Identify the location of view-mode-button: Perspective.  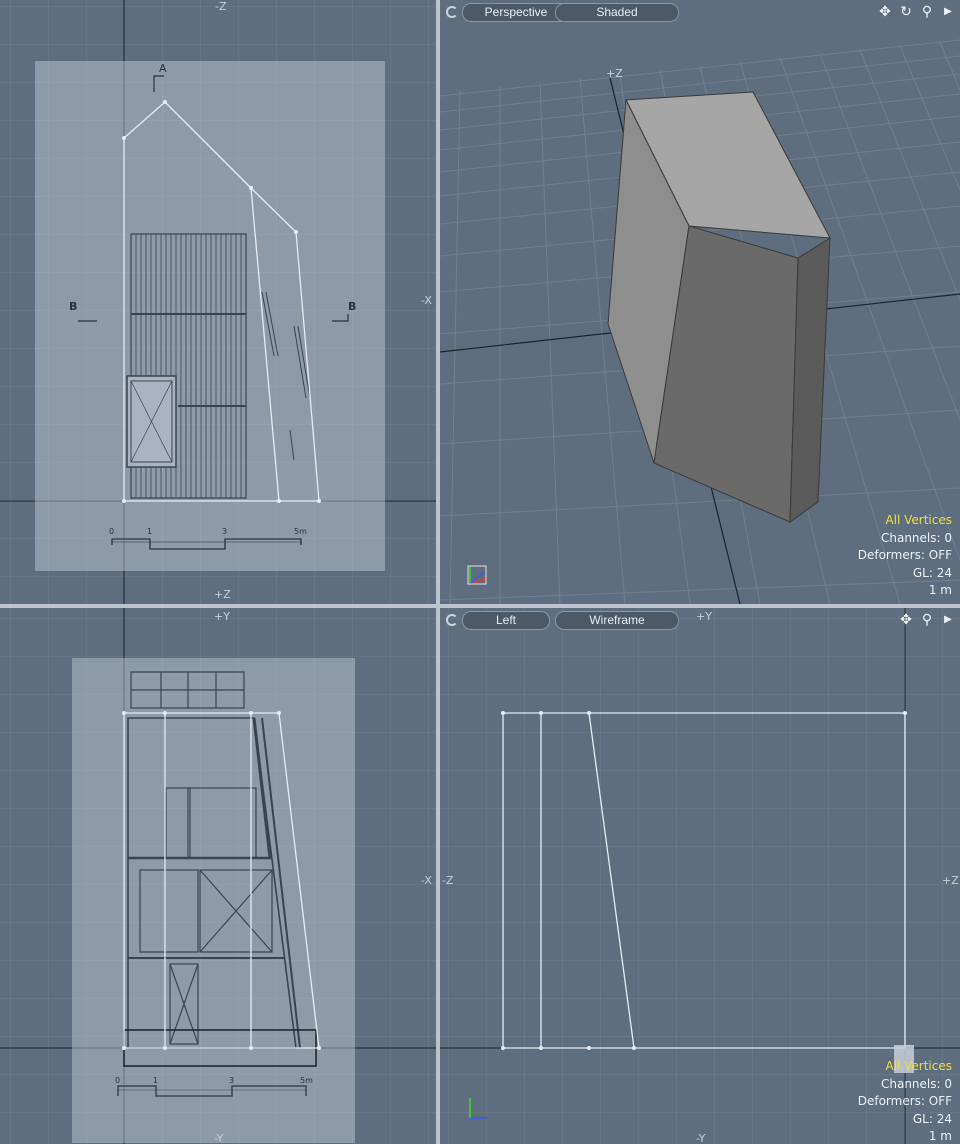
(516, 12).